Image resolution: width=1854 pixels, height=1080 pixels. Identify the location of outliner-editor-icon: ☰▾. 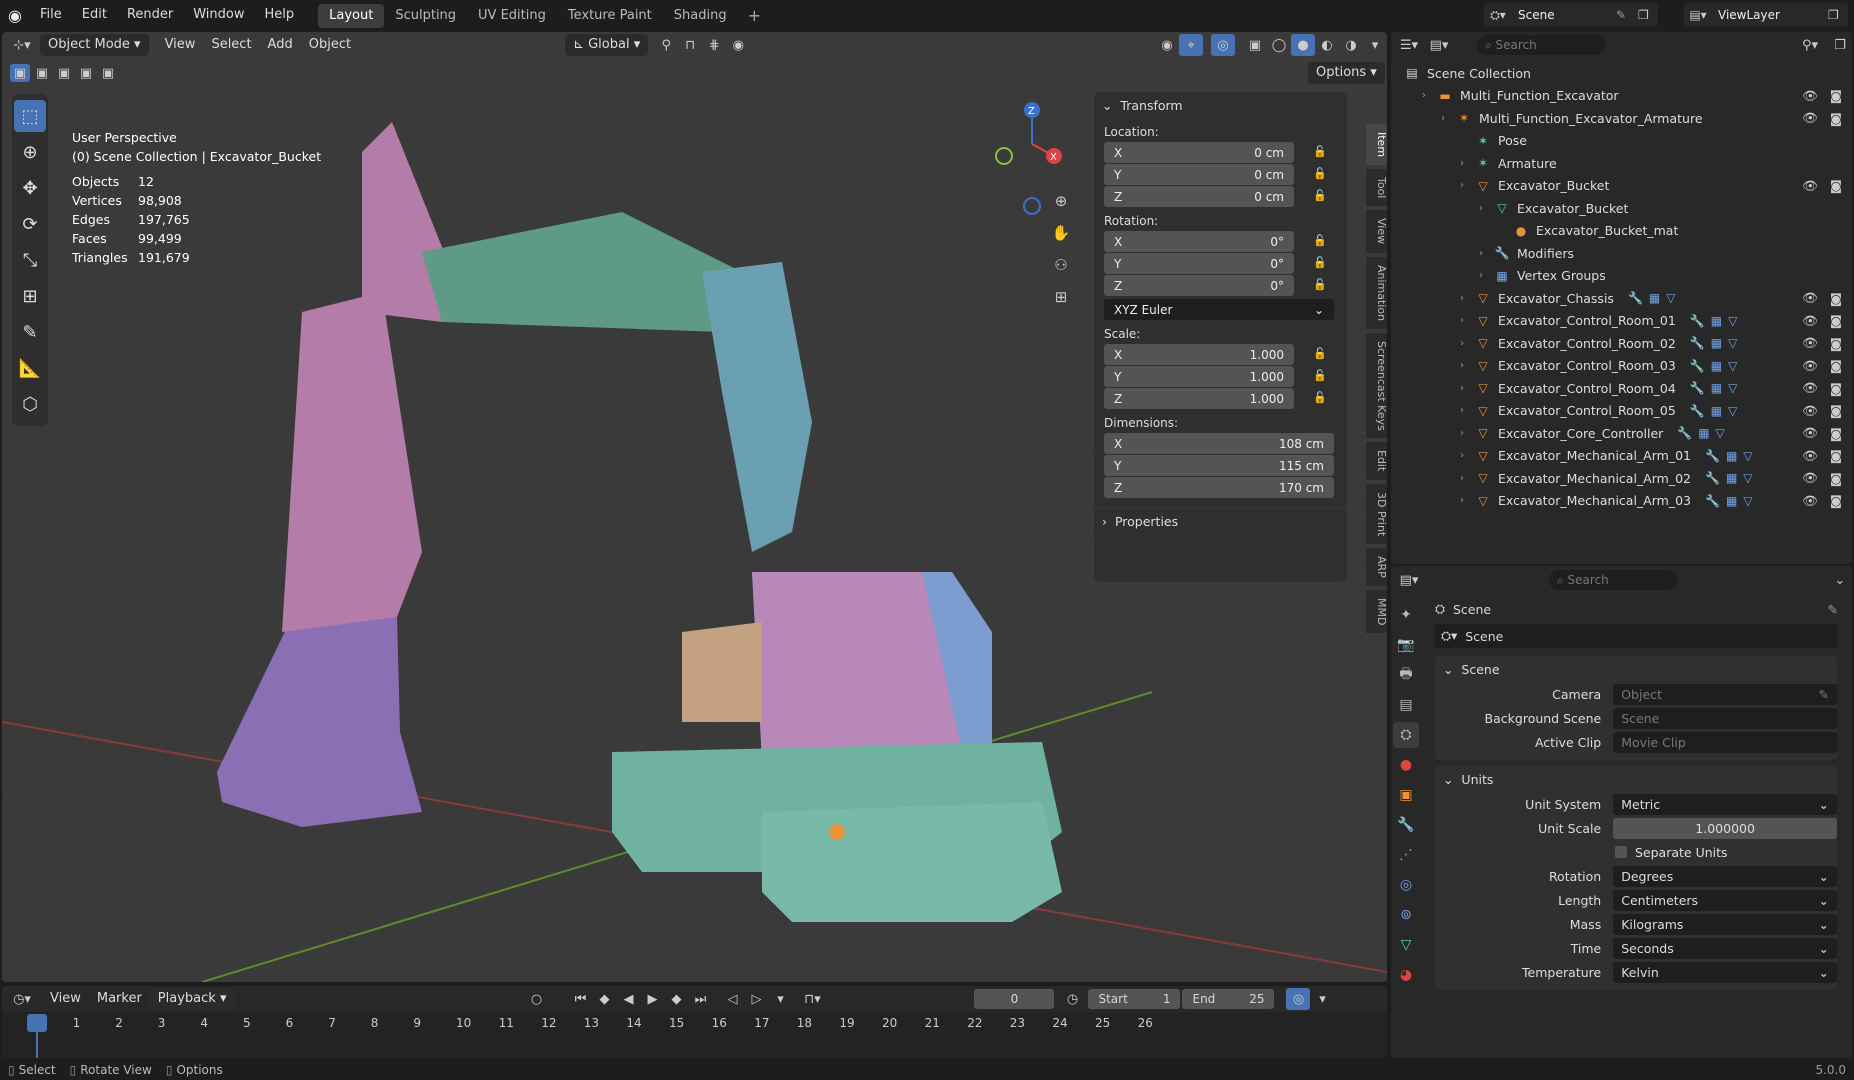
(1409, 45).